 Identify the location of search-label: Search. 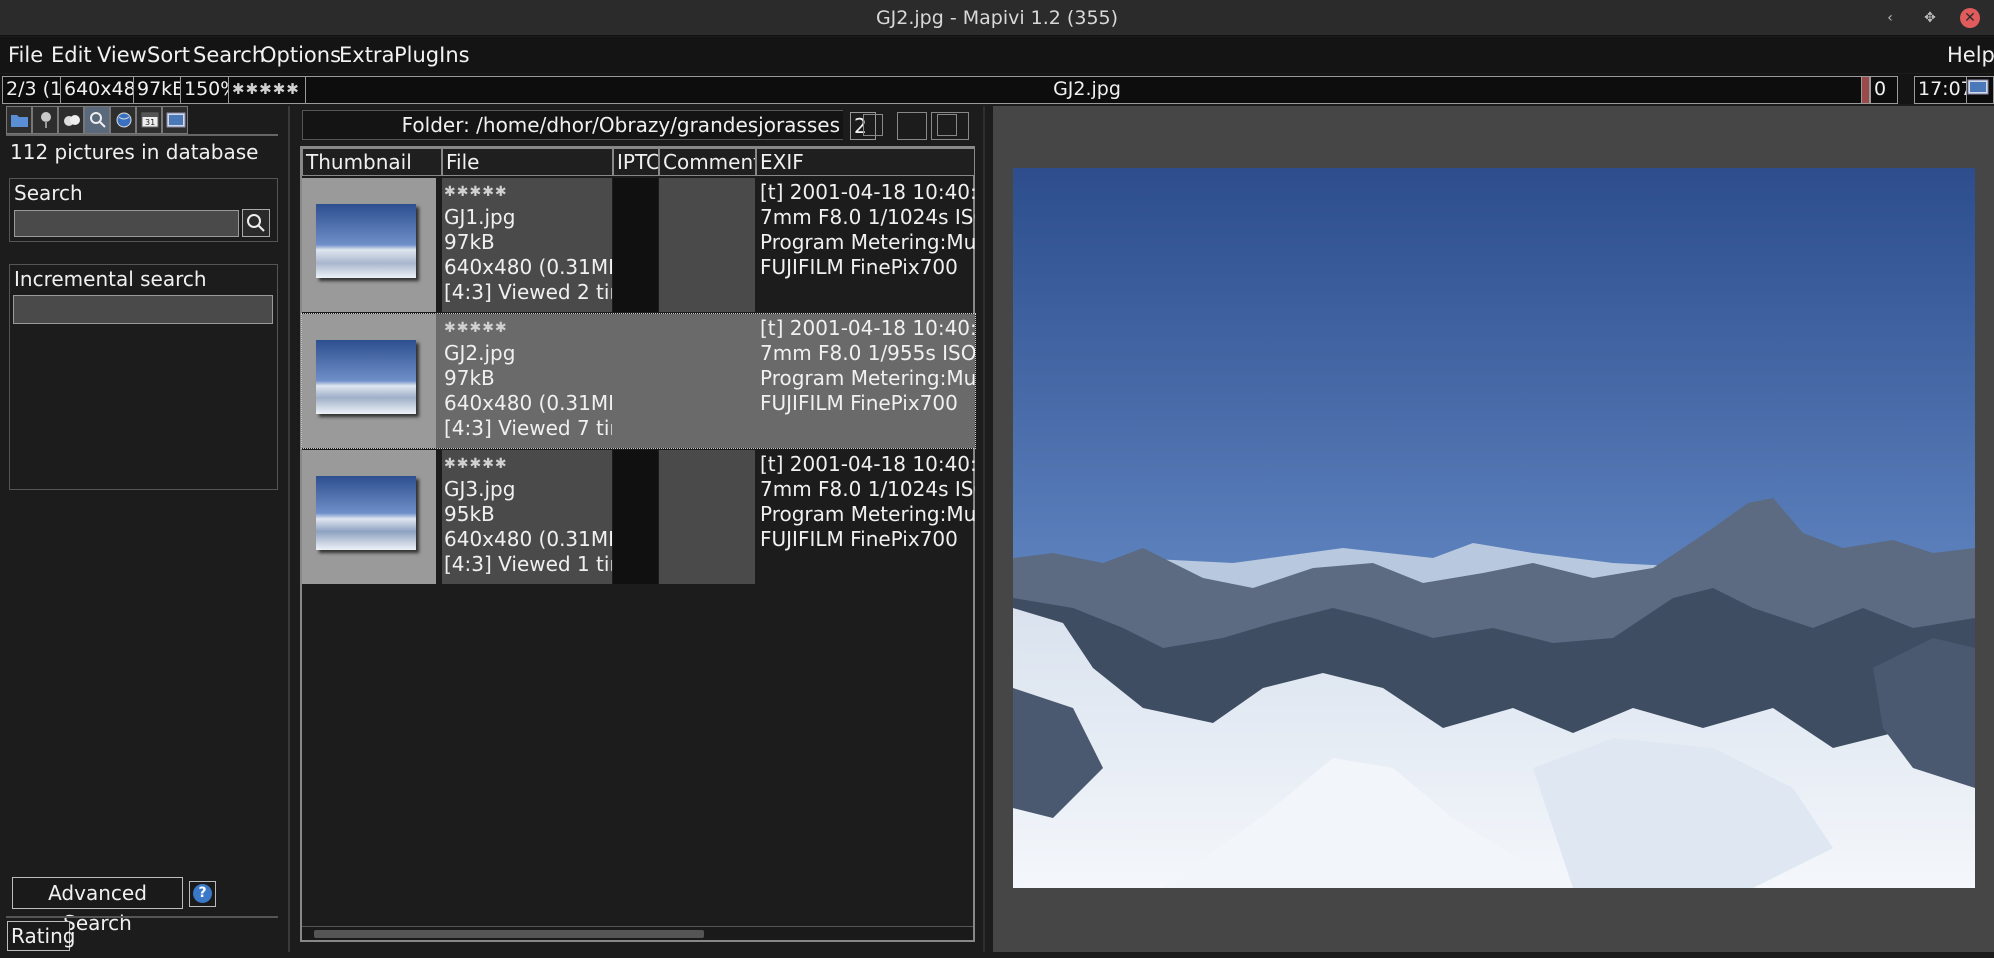
(48, 193).